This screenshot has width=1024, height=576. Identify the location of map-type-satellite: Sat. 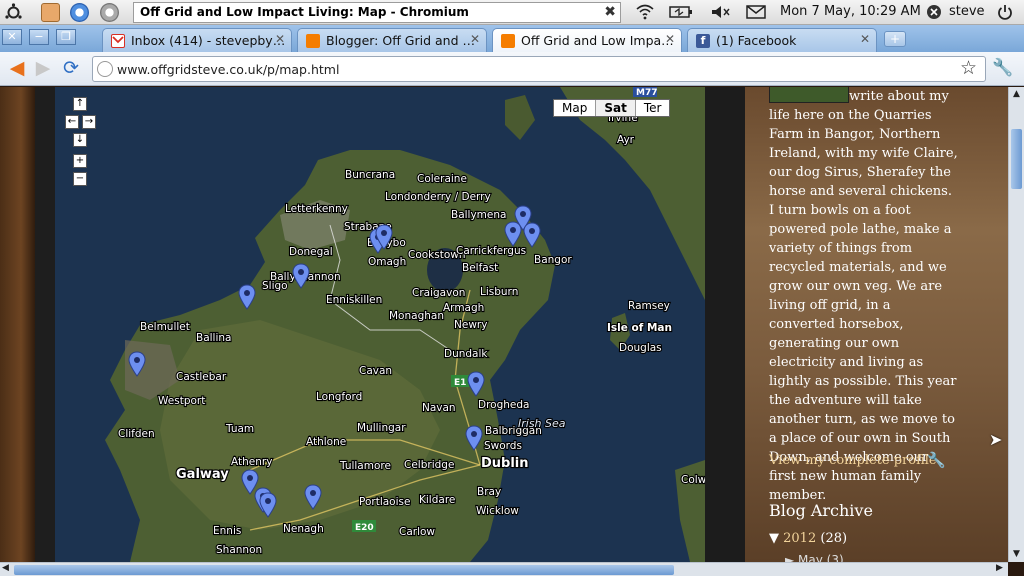
(616, 108).